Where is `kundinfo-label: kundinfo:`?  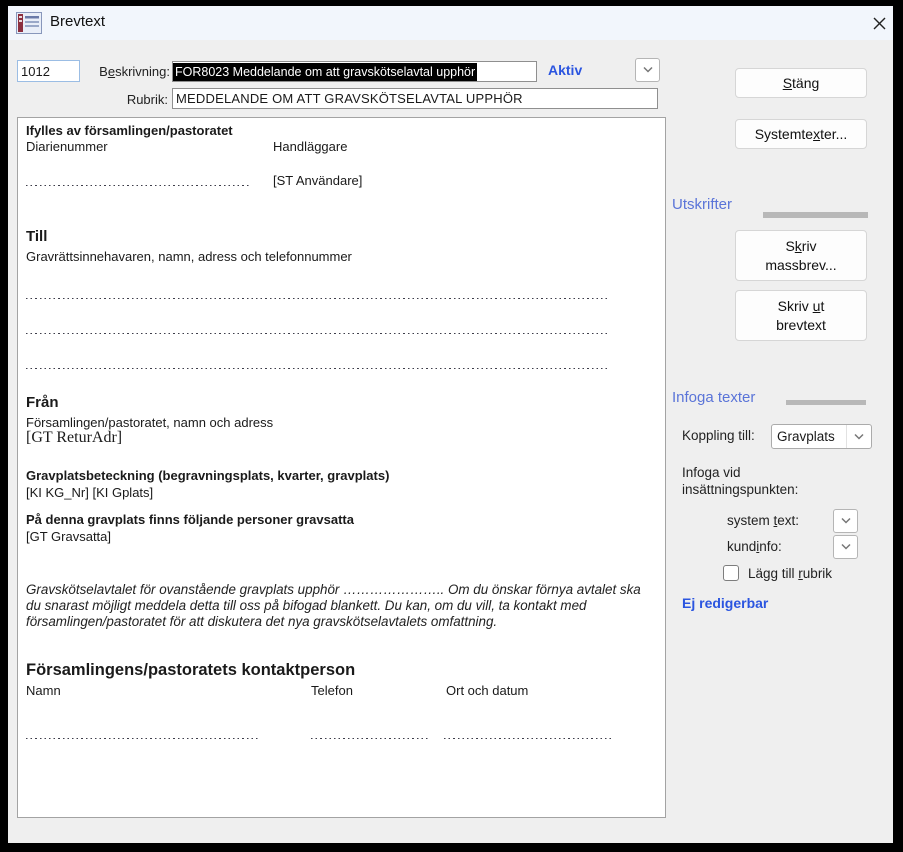 kundinfo-label: kundinfo: is located at coordinates (754, 546).